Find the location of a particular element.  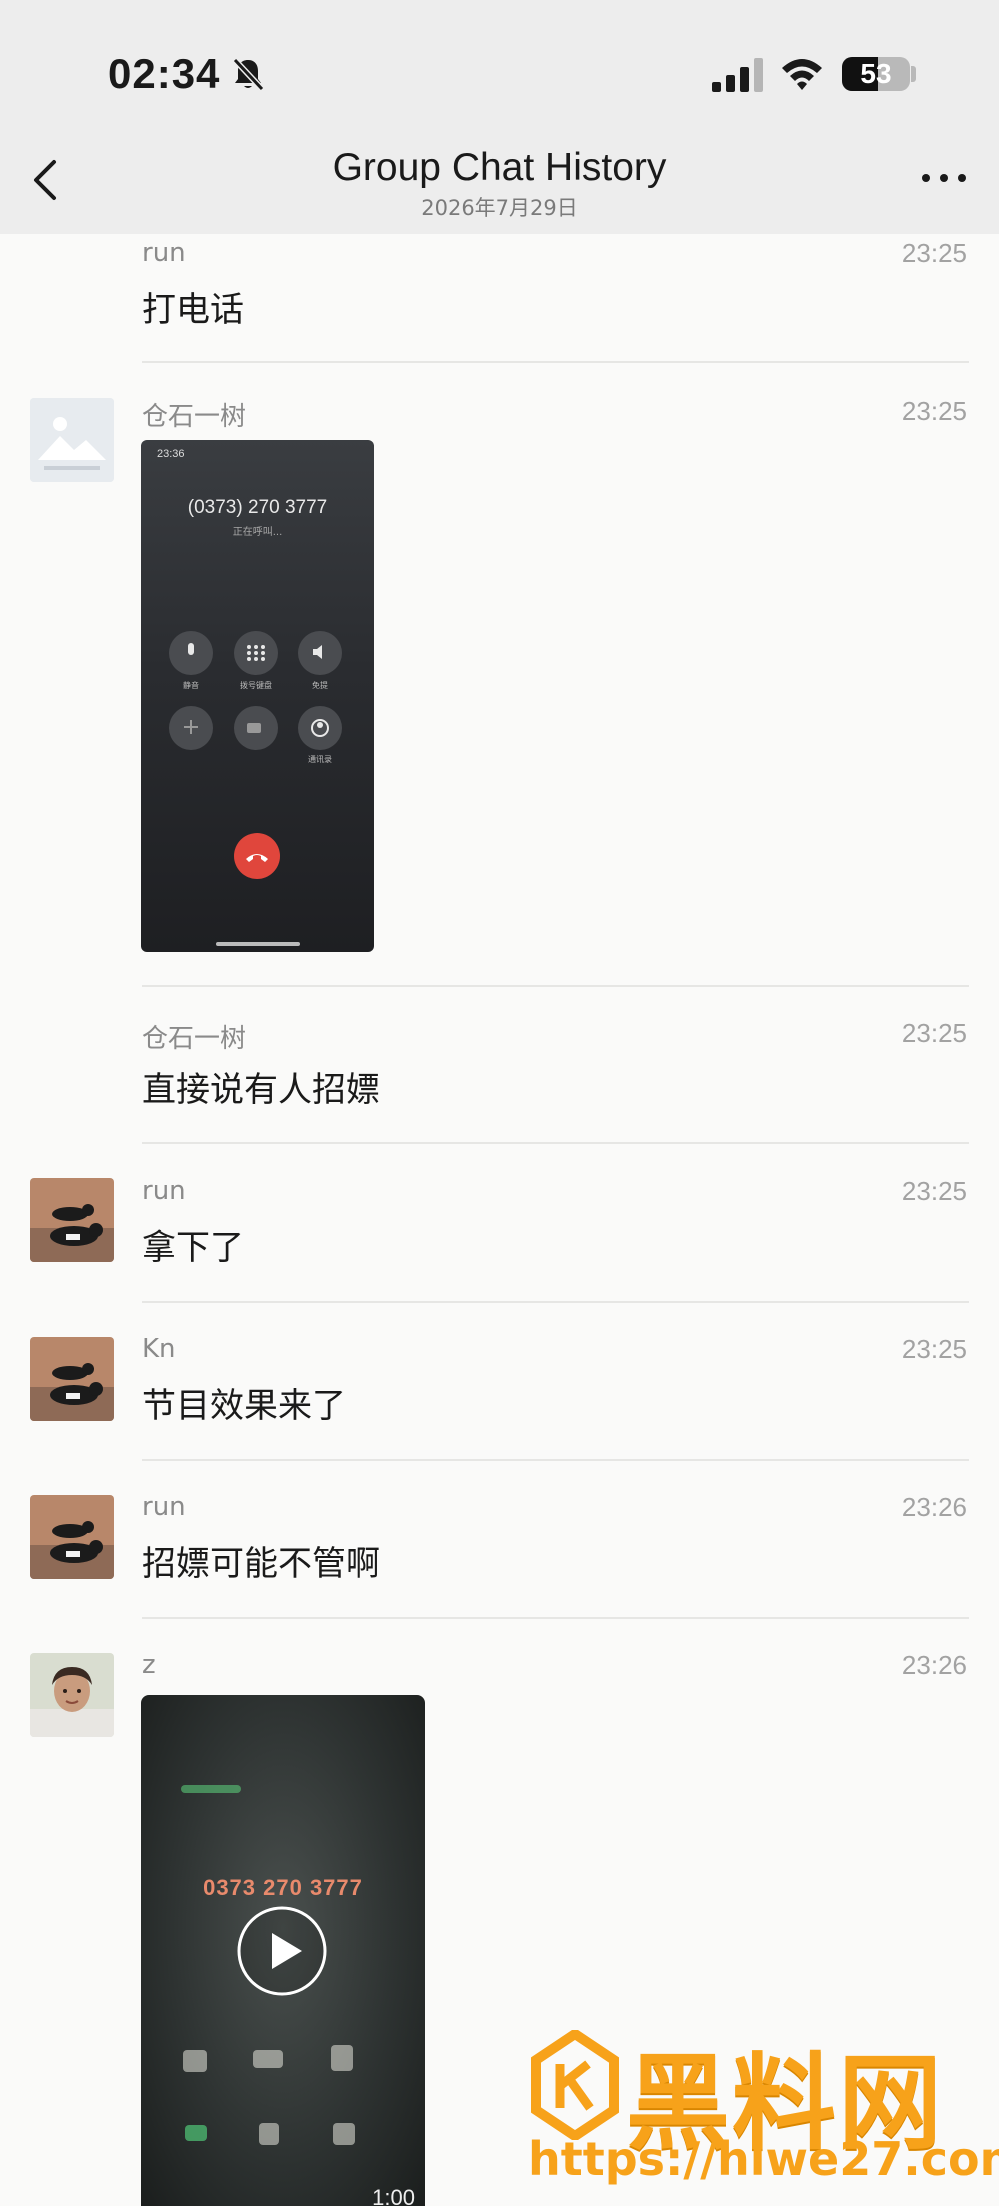

battery-level: 53 is located at coordinates (876, 73).